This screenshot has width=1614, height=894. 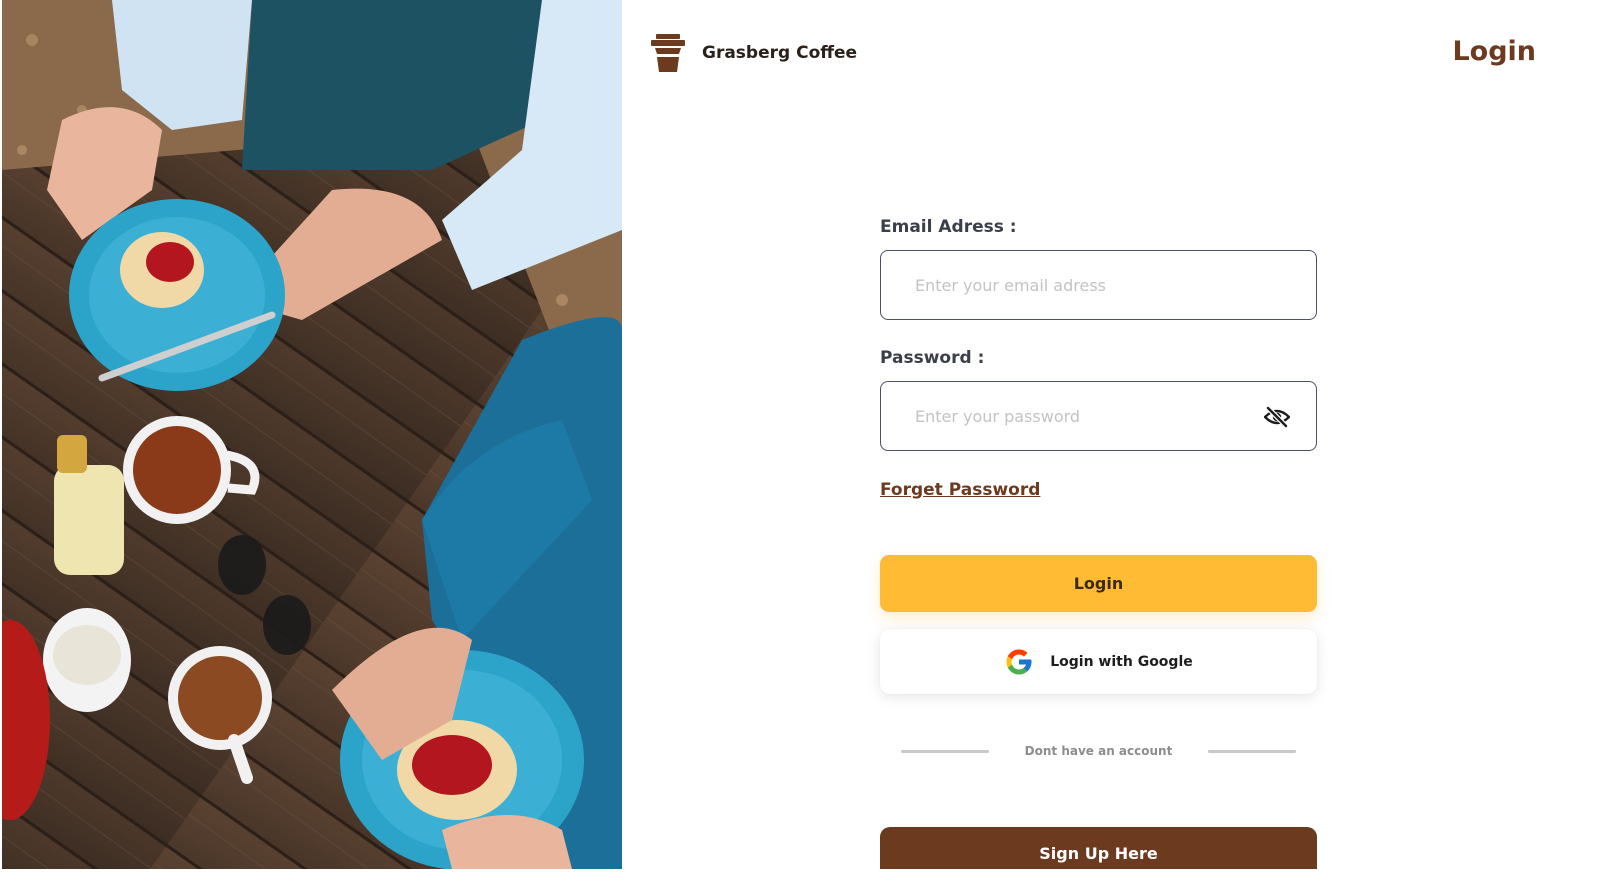 I want to click on email-field-box, so click(x=1098, y=285).